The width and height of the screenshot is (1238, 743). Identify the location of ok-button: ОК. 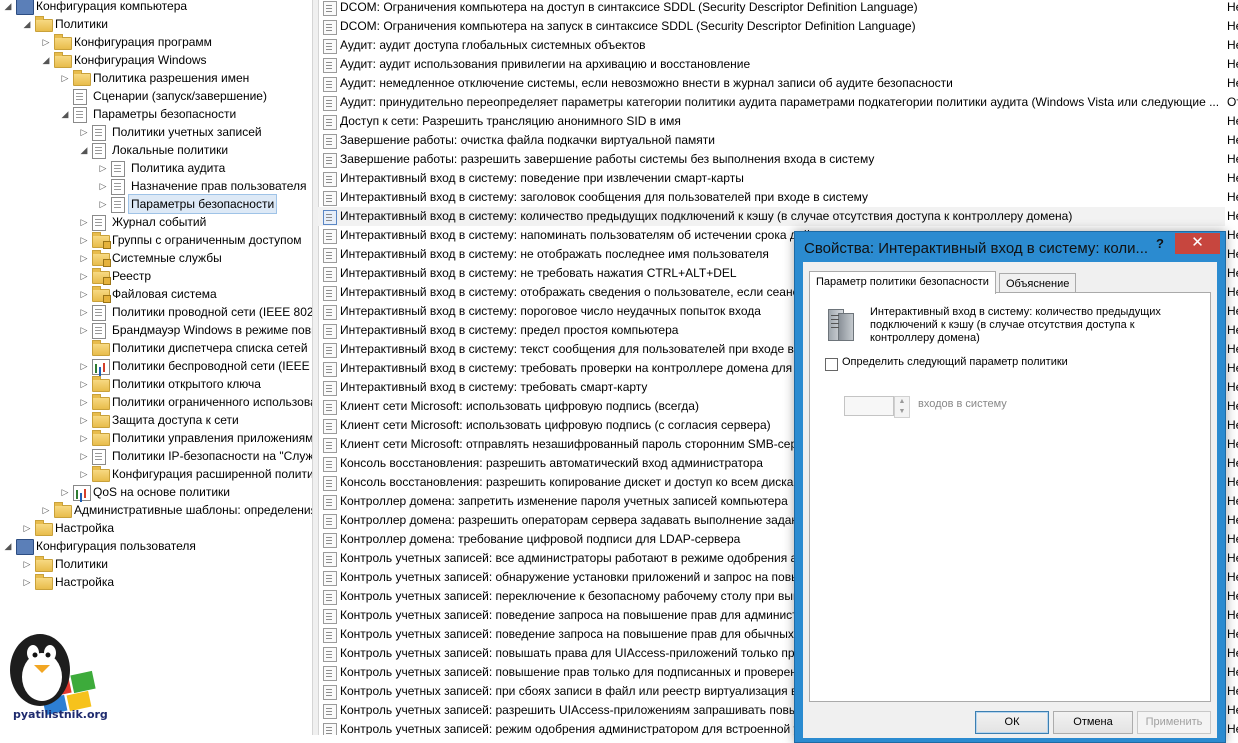
(1012, 722).